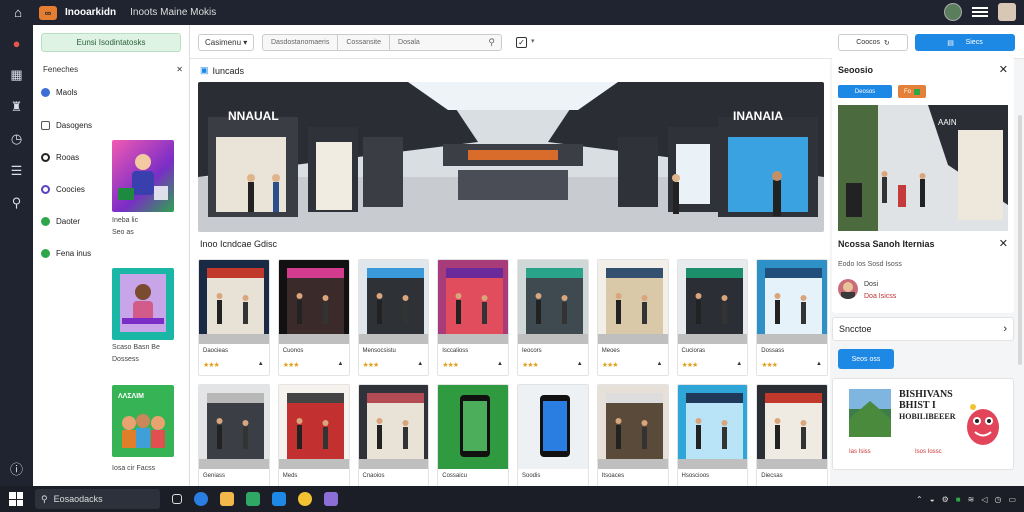 Image resolution: width=1024 pixels, height=512 pixels. I want to click on product-label: Hsoscioos, so click(695, 476).